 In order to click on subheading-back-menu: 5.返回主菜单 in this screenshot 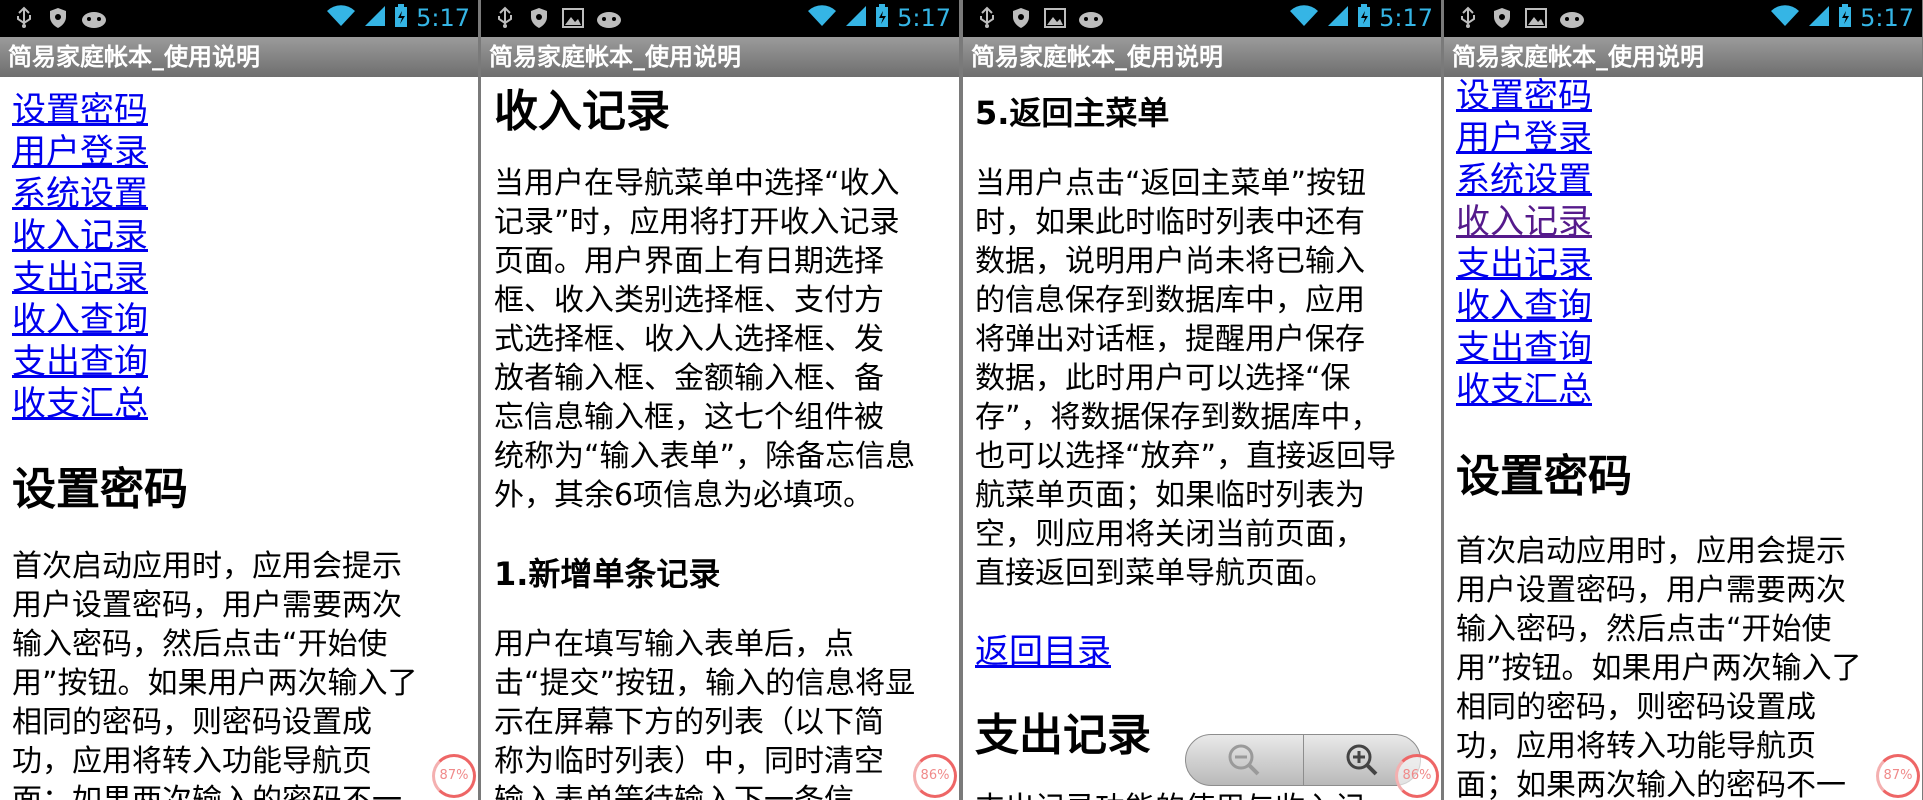, I will do `click(1072, 113)`.